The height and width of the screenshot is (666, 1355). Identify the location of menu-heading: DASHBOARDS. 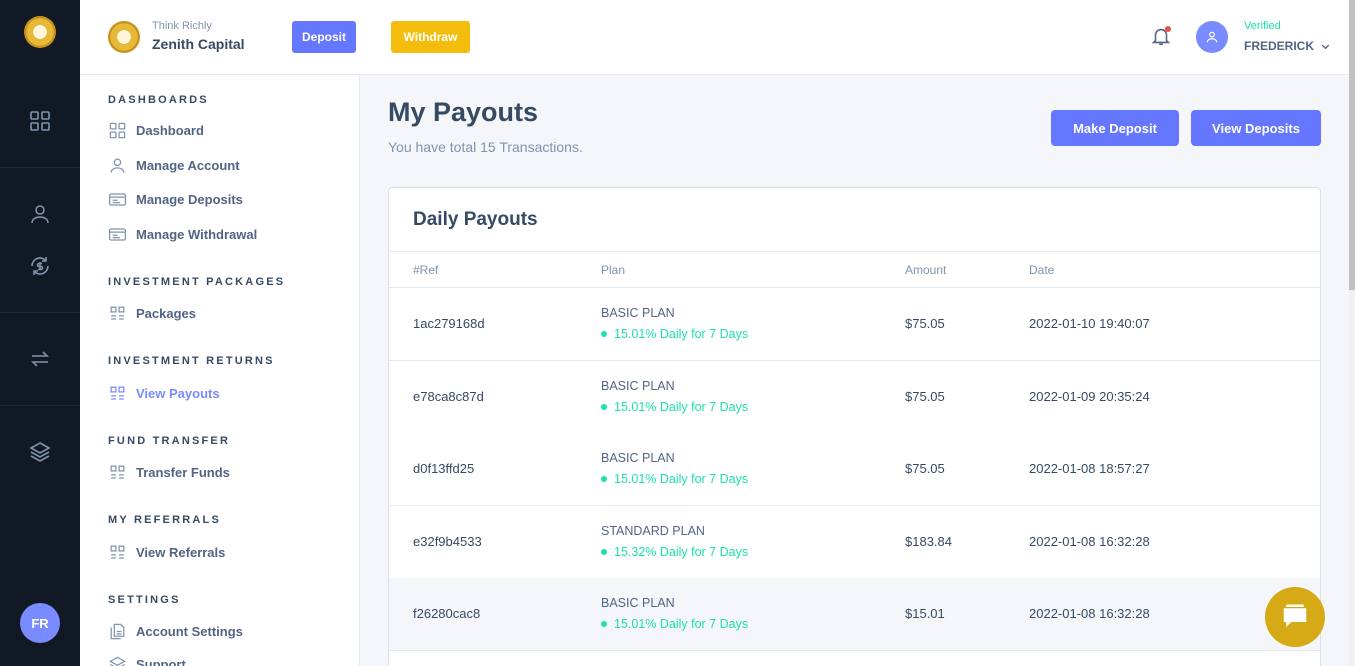
(158, 100).